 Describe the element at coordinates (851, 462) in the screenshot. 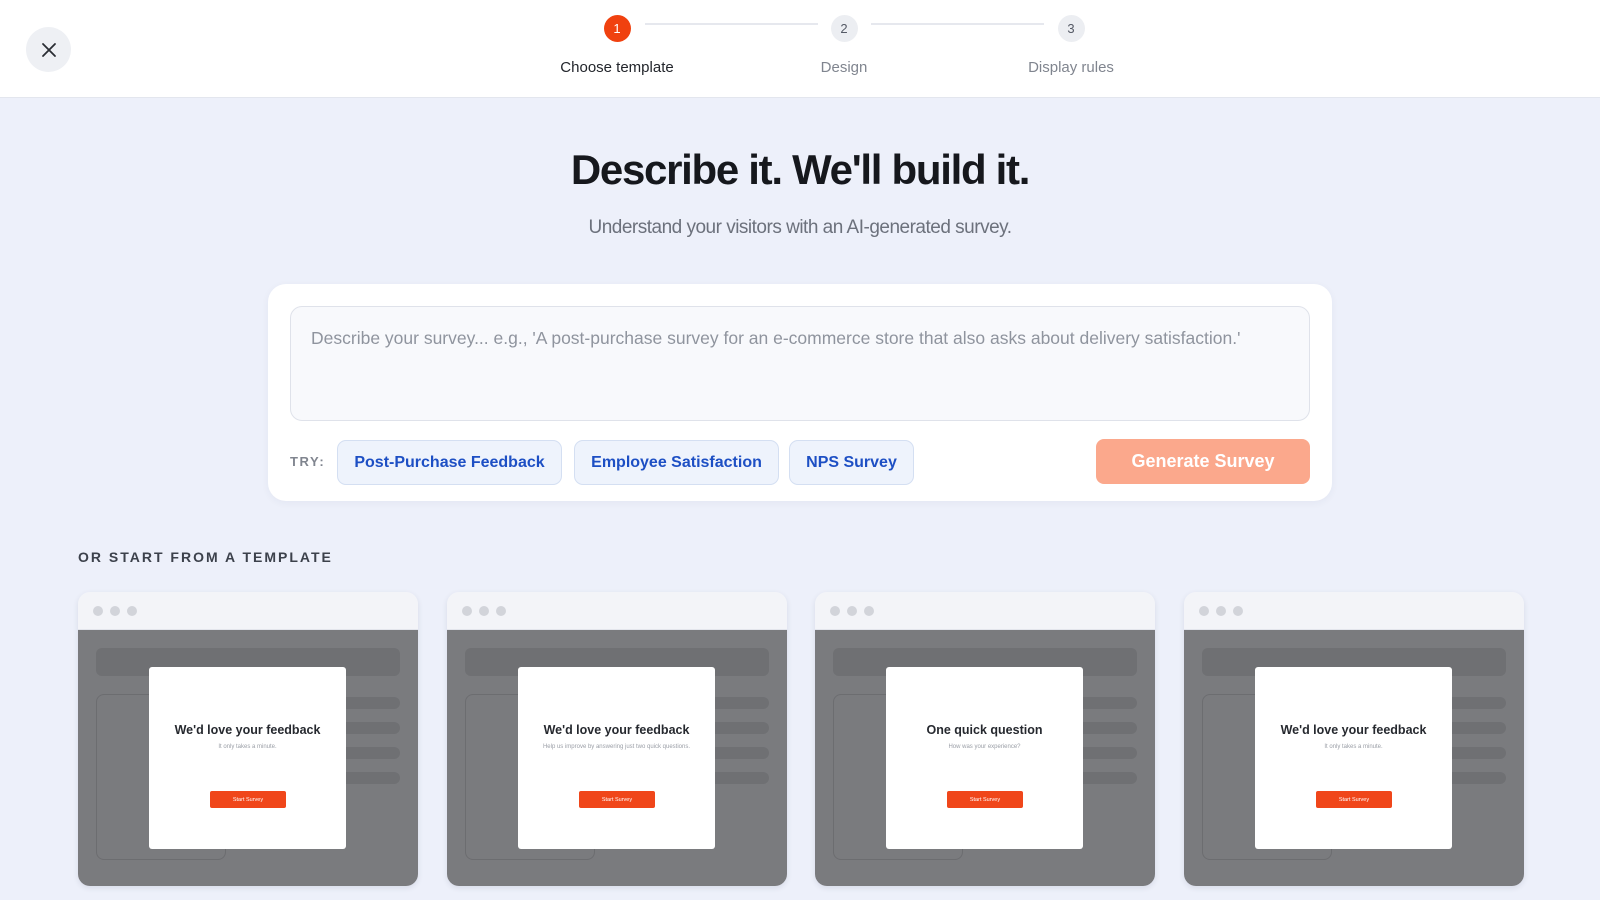

I see `chip-nps-survey: NPS Survey` at that location.